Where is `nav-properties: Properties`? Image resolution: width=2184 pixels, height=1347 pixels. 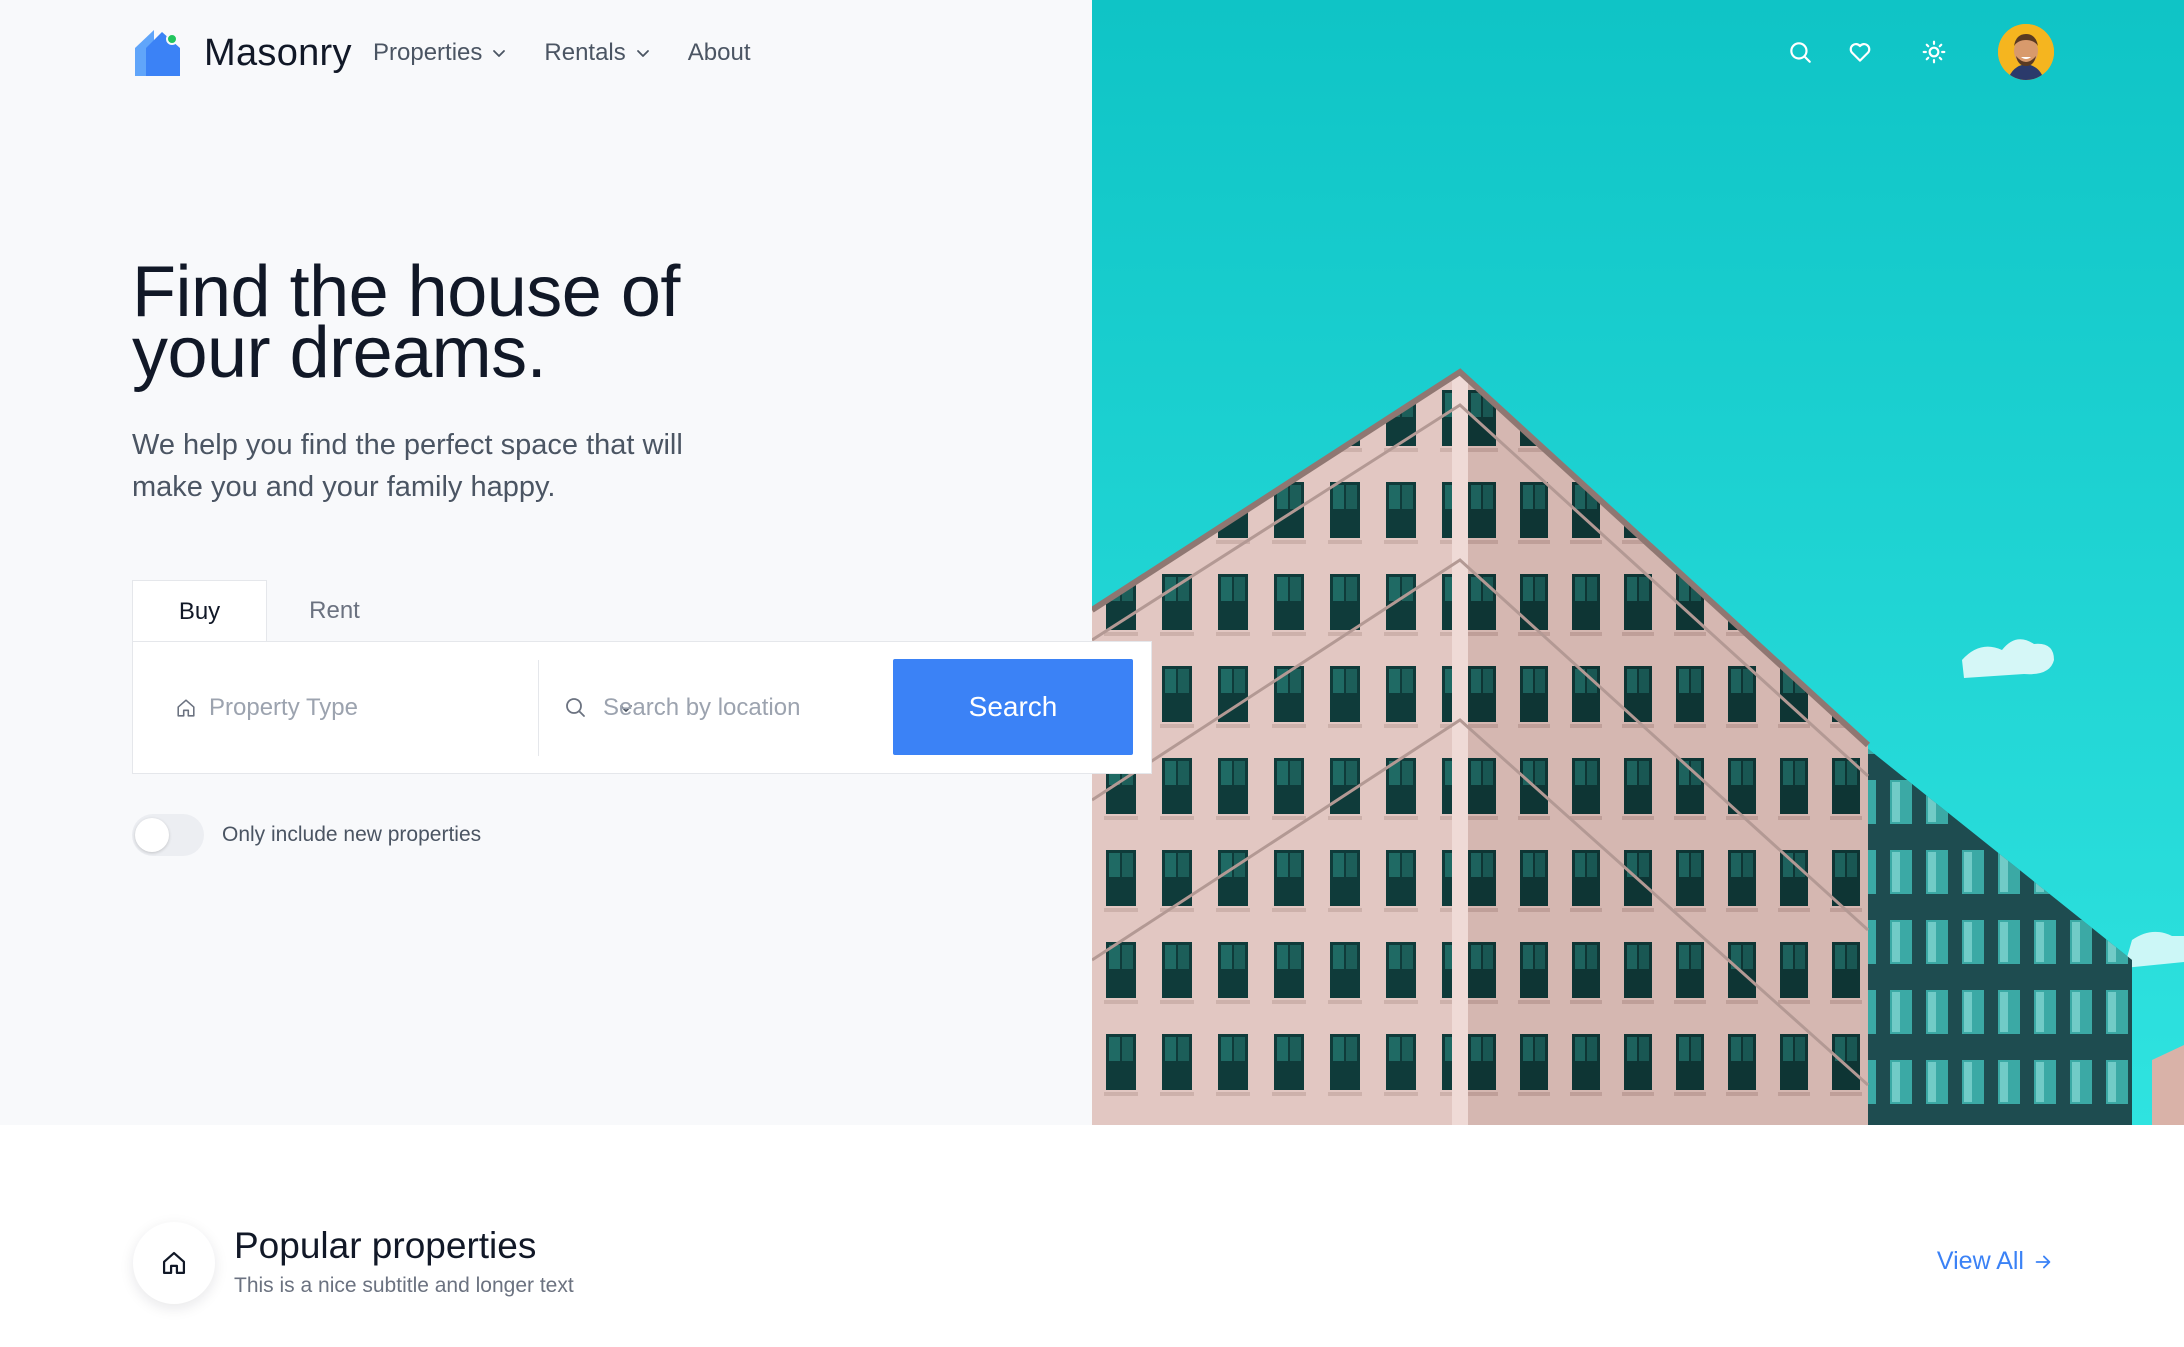
nav-properties: Properties is located at coordinates (440, 53).